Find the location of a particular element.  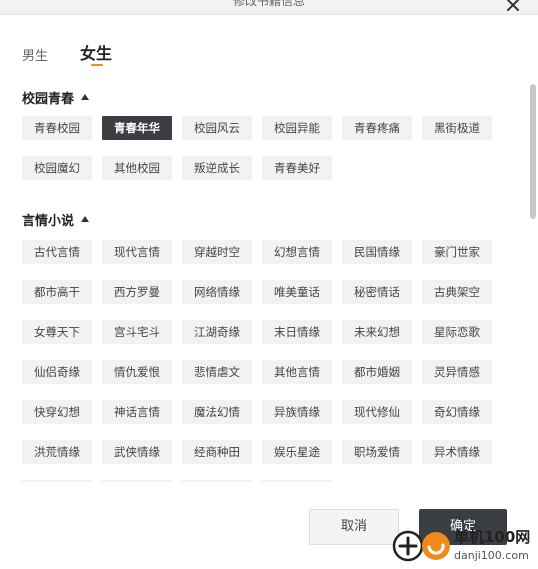

category-tag: 女尊天下 is located at coordinates (57, 332).